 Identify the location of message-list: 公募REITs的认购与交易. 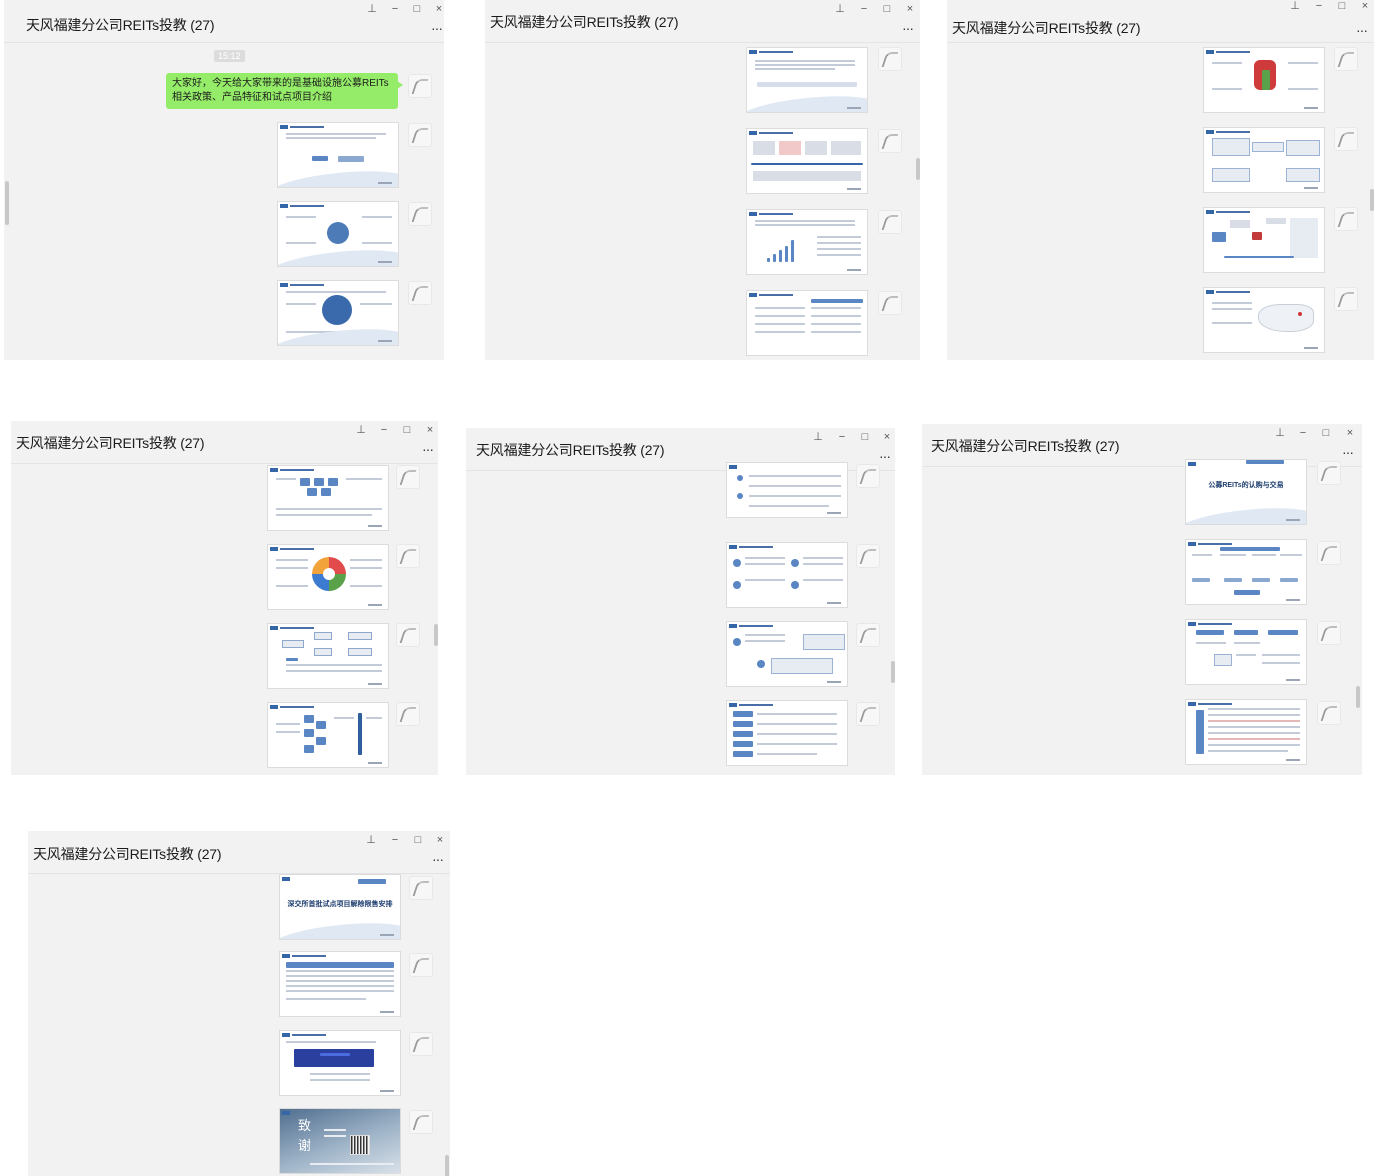
(1142, 617).